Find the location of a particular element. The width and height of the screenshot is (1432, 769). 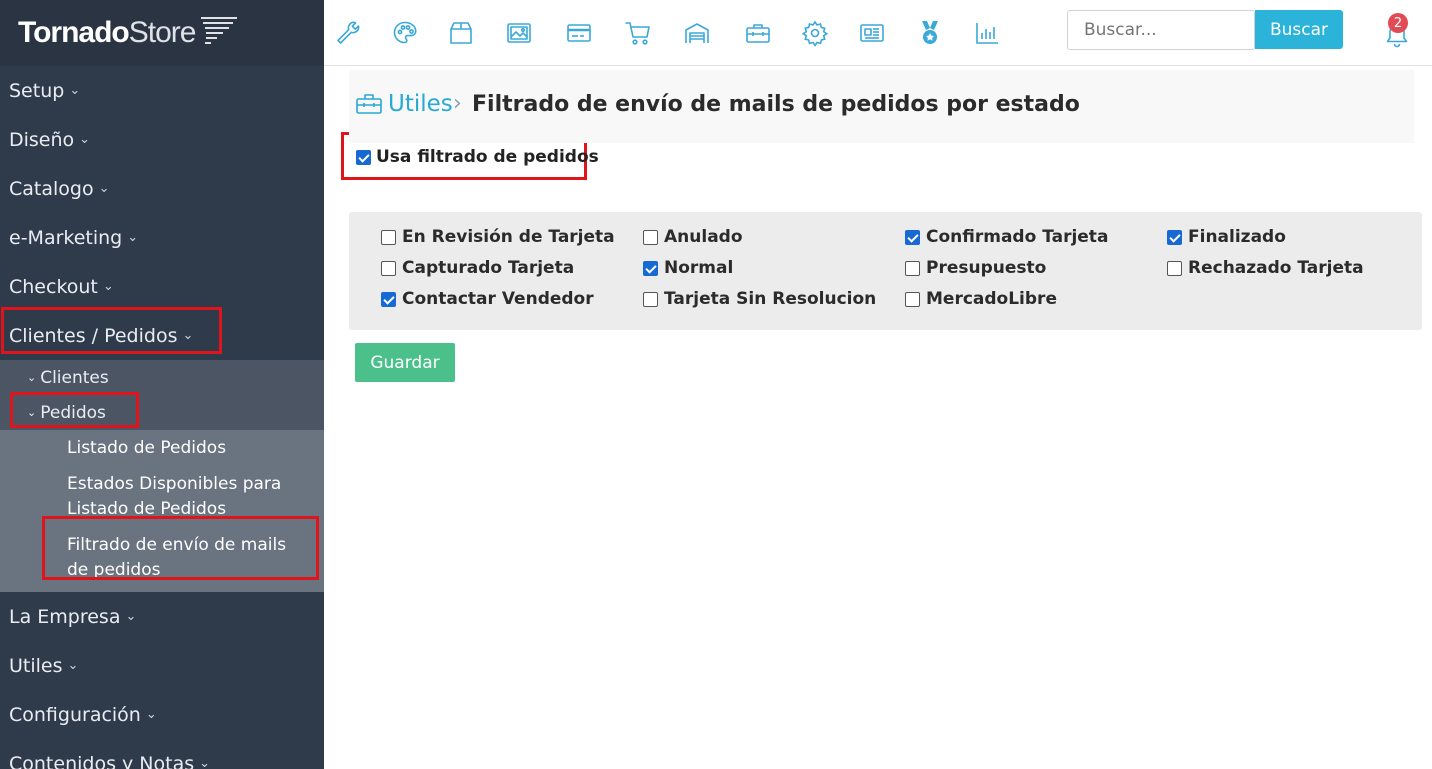

state-option: Anulado is located at coordinates (693, 237).